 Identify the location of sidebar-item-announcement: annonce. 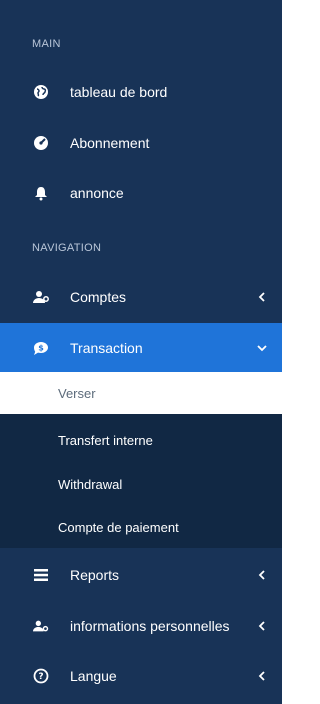
(141, 193).